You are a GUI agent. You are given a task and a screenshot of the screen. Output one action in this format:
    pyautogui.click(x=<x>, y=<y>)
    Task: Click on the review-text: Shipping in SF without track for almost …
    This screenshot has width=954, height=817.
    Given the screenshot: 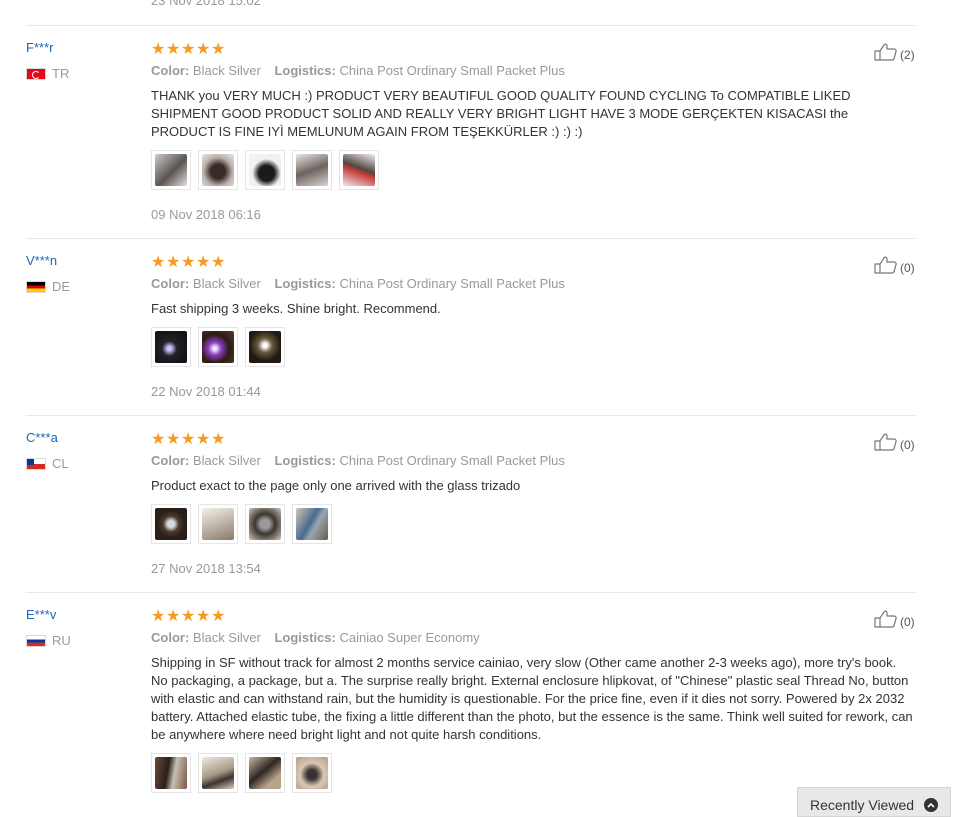 What is the action you would take?
    pyautogui.click(x=532, y=698)
    